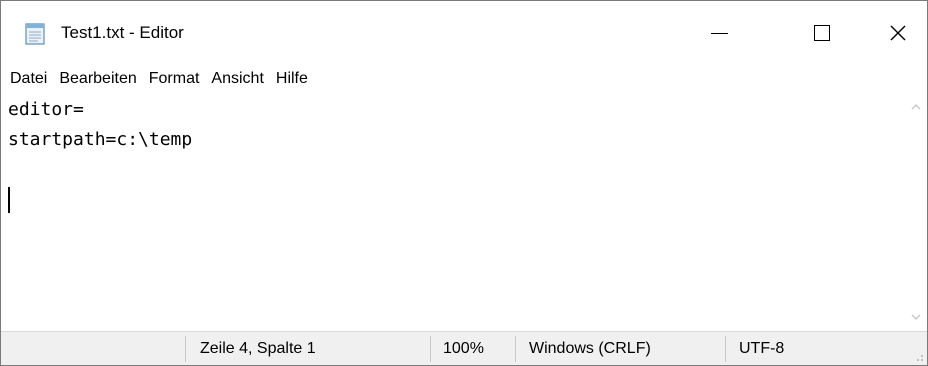 This screenshot has height=366, width=928. I want to click on minimize-button, so click(719, 32).